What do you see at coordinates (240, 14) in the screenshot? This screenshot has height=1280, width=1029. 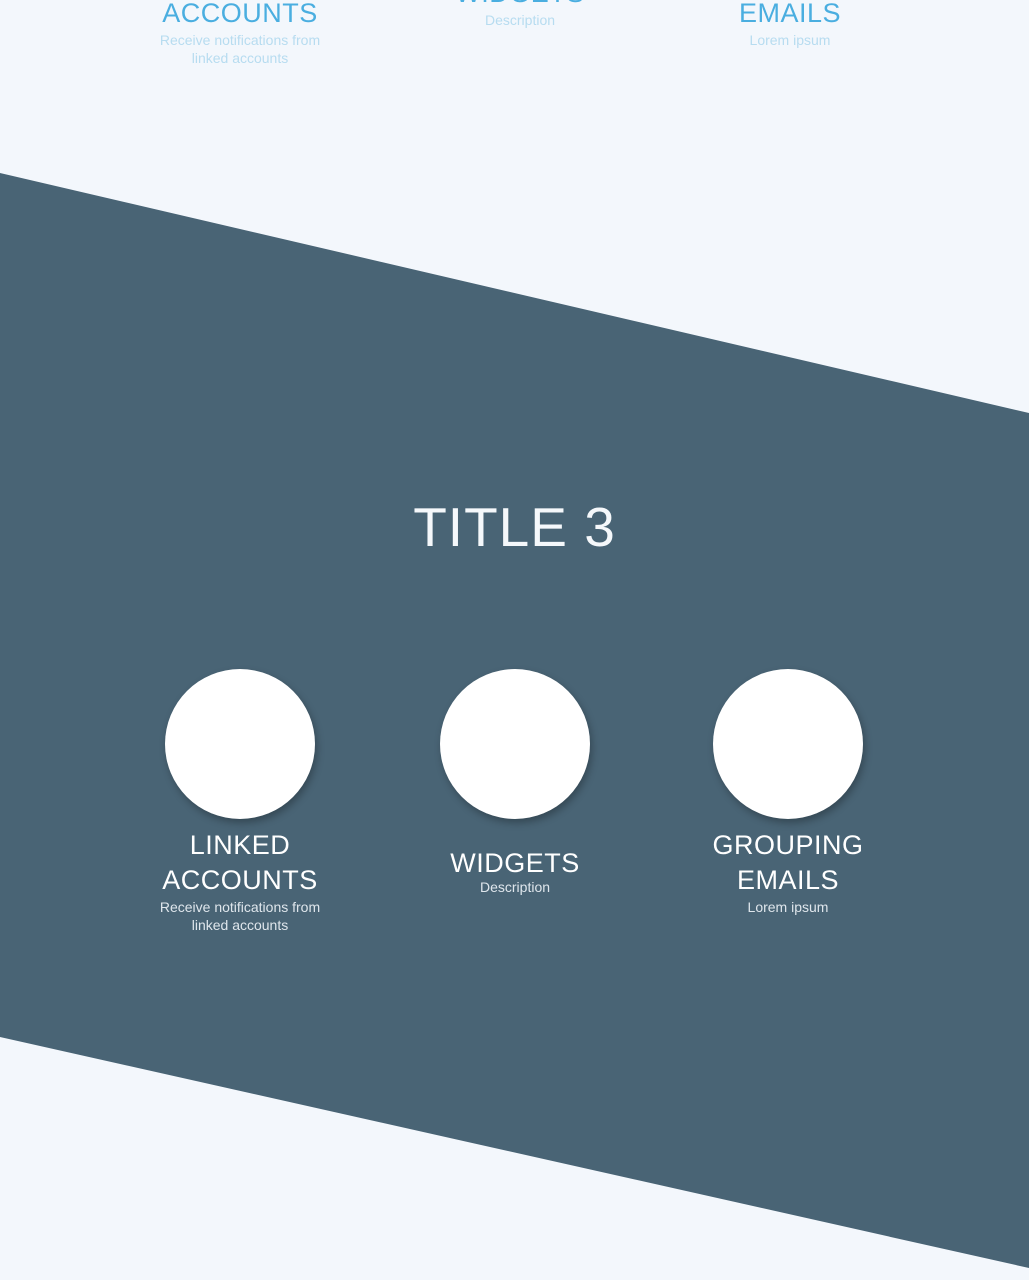 I see `top-feature-title: ACCOUNTS` at bounding box center [240, 14].